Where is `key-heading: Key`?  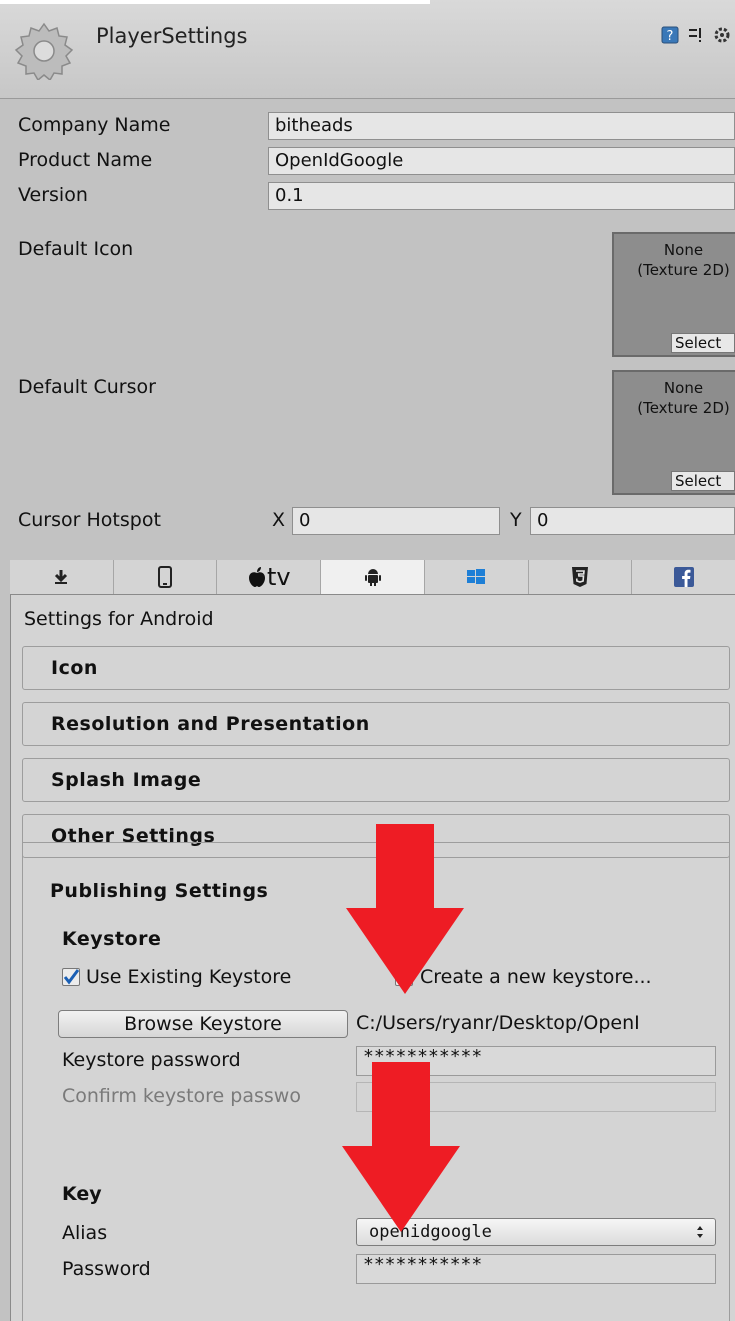 key-heading: Key is located at coordinates (82, 1194).